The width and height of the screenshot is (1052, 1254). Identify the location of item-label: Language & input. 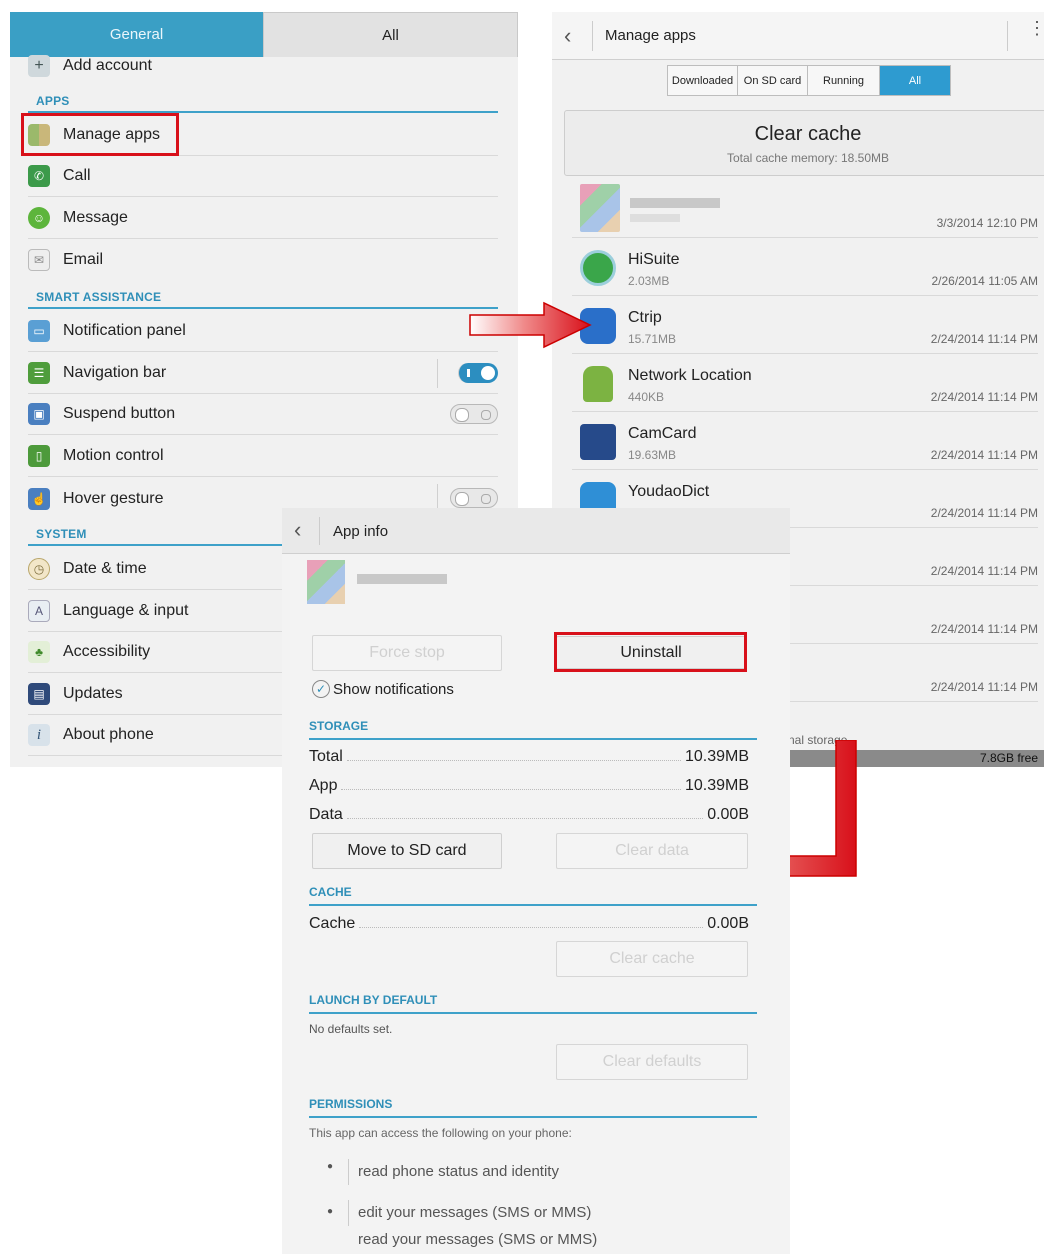
(126, 610).